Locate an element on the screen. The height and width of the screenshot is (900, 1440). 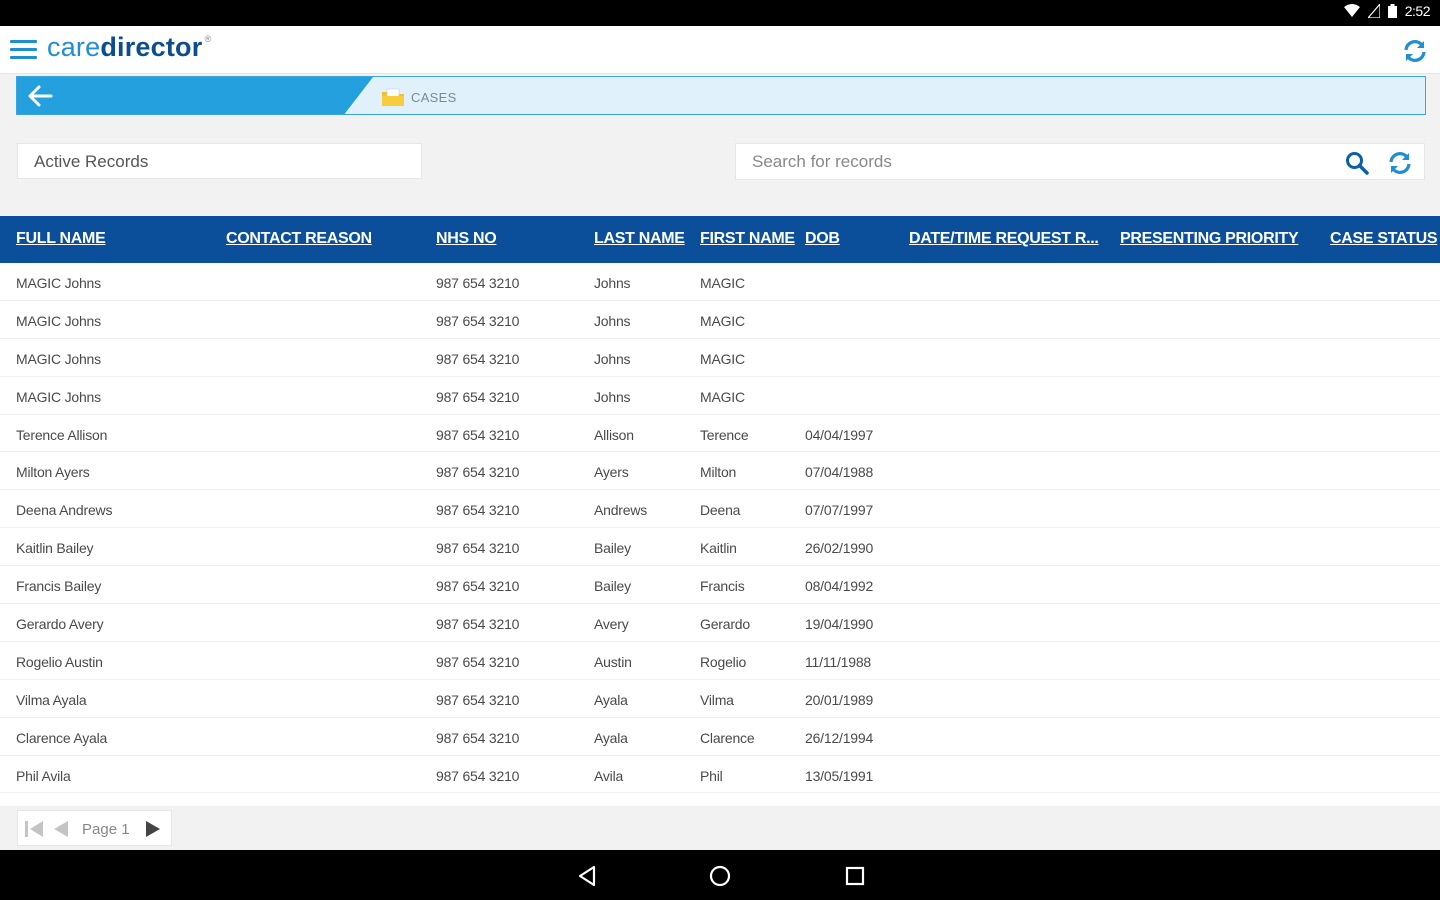
nav-home-icon is located at coordinates (720, 876).